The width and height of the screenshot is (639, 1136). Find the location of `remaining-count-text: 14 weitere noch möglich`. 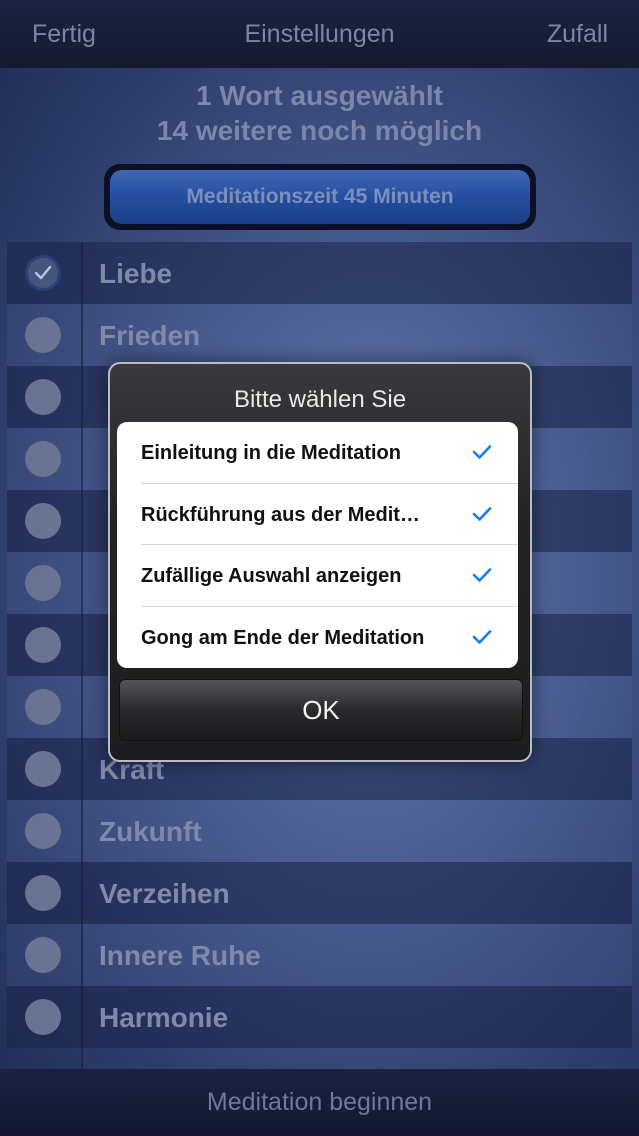

remaining-count-text: 14 weitere noch möglich is located at coordinates (319, 130).